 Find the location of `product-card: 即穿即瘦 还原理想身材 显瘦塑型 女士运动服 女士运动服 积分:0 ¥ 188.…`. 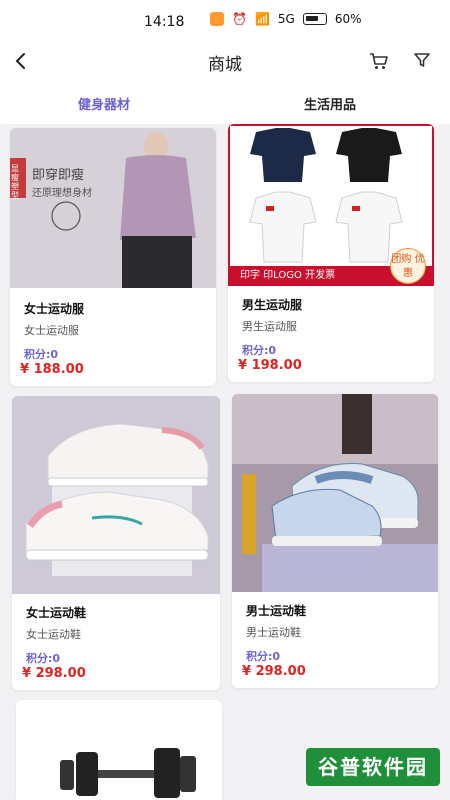

product-card: 即穿即瘦 还原理想身材 显瘦塑型 女士运动服 女士运动服 积分:0 ¥ 188.… is located at coordinates (113, 257).